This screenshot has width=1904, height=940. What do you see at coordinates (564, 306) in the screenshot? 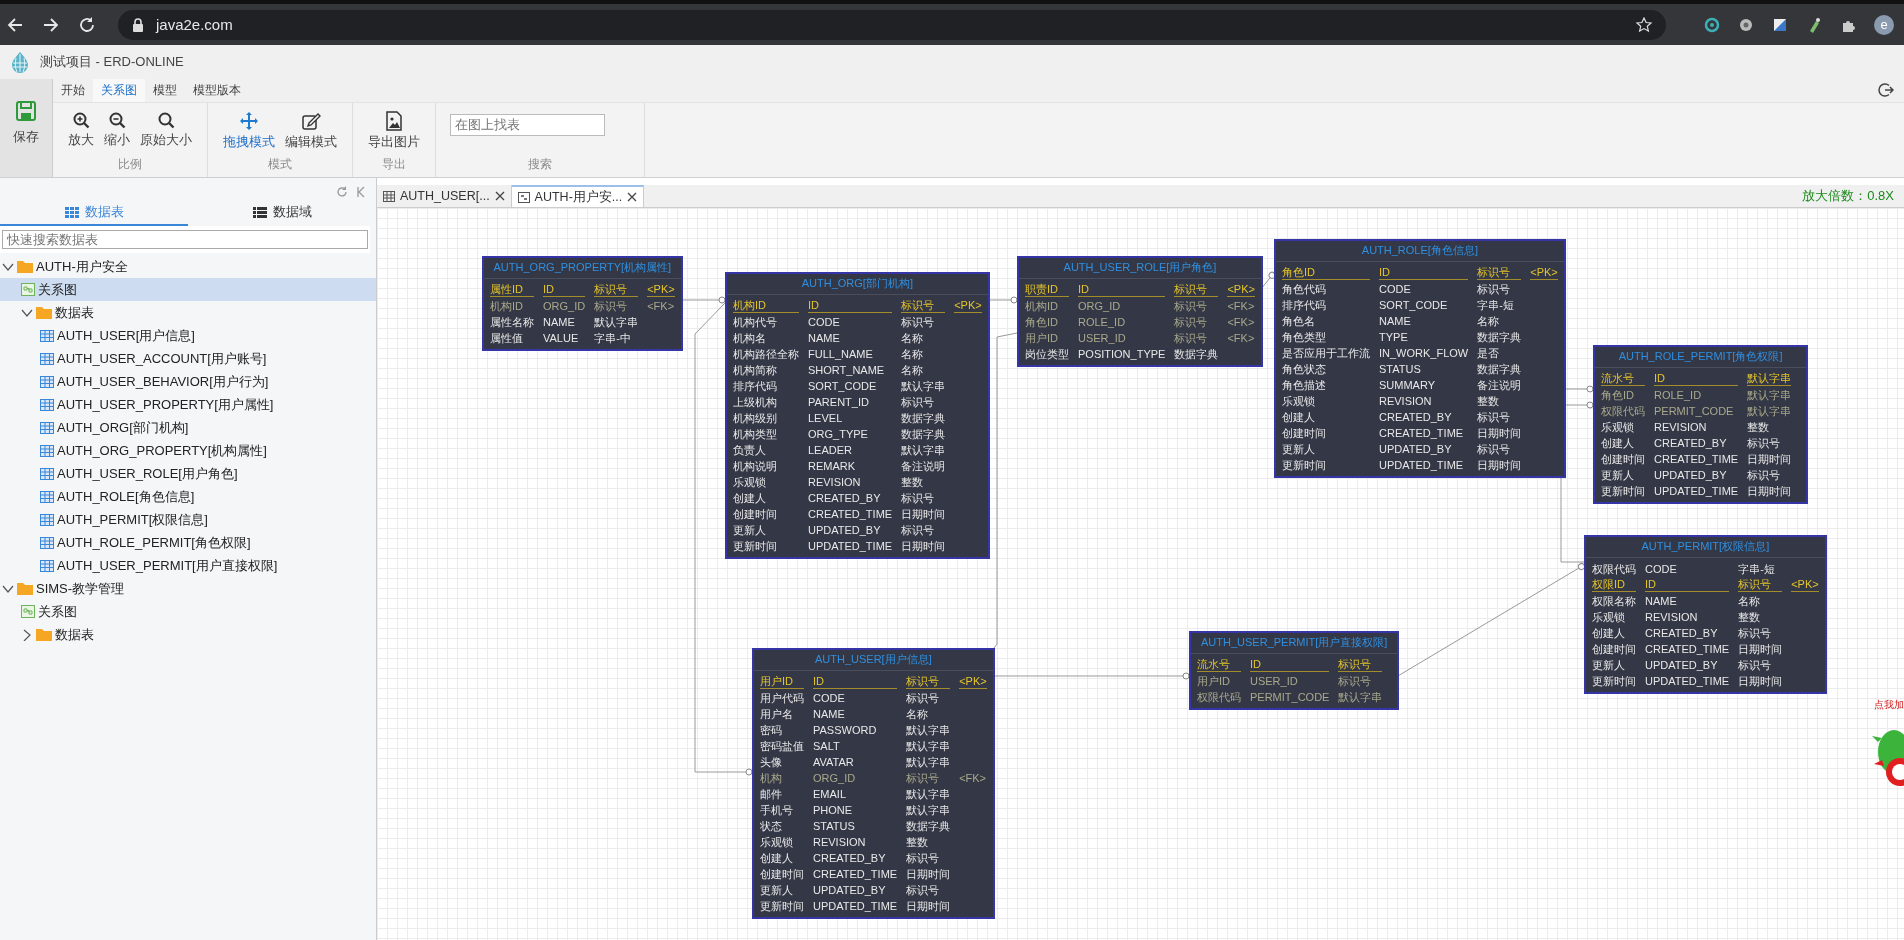
I see `field-cell-text: ORG_ID` at bounding box center [564, 306].